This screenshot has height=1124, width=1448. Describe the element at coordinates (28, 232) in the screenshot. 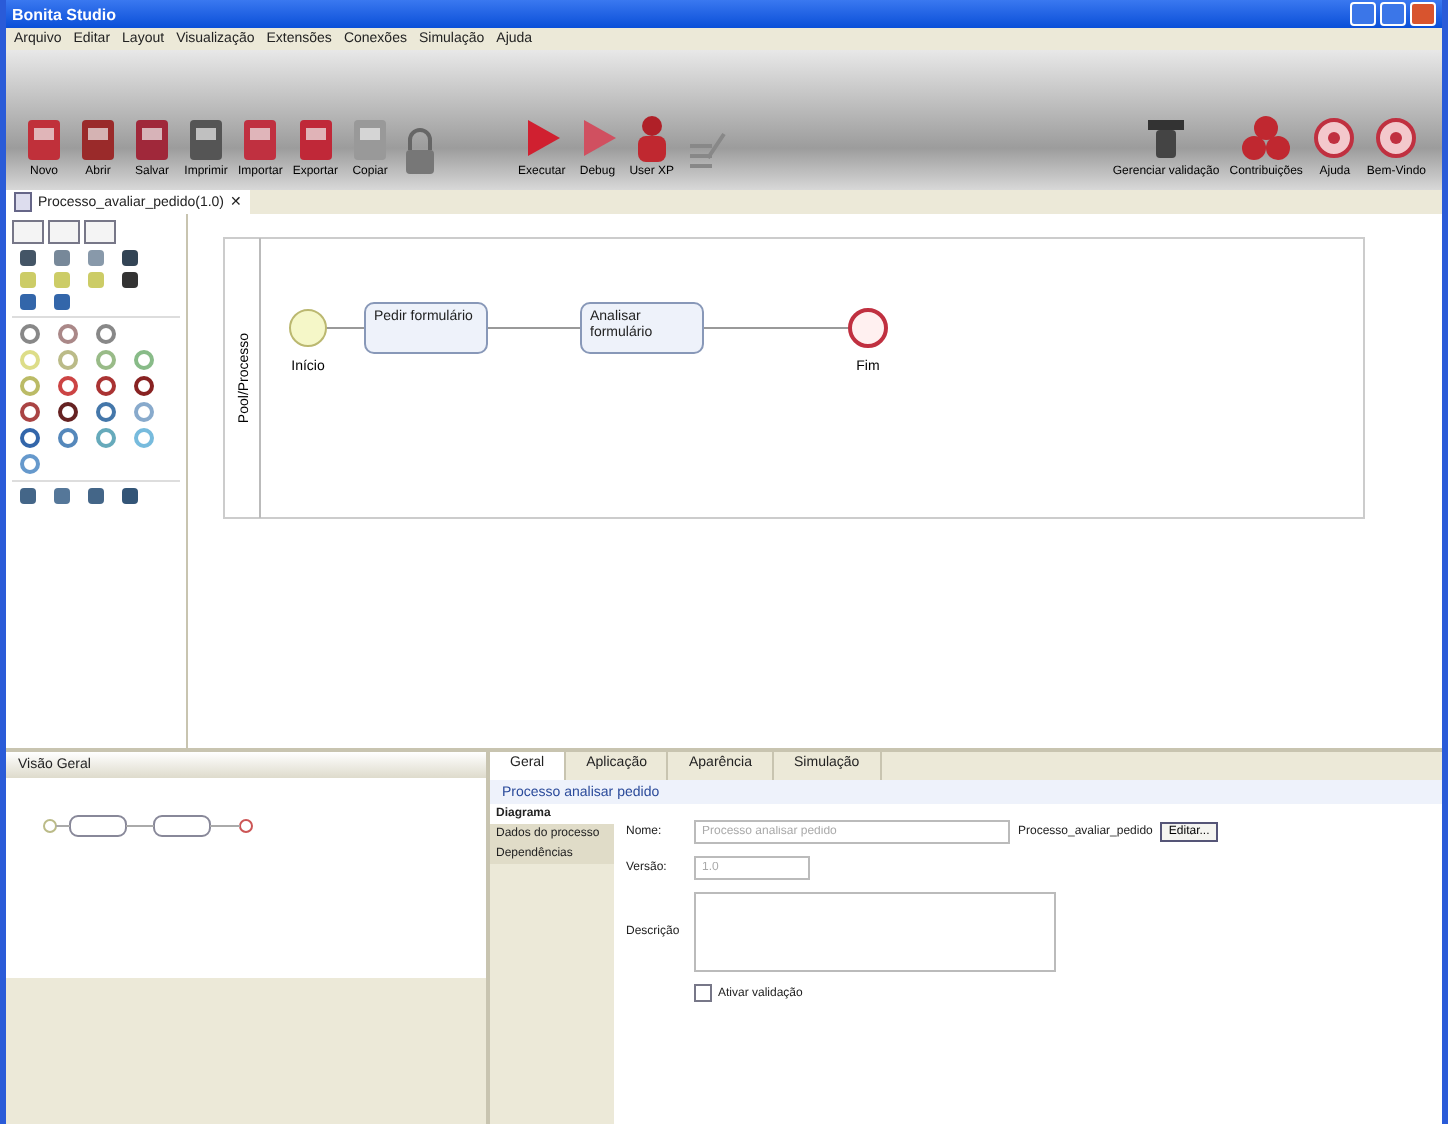

I see `select-tool-icon` at that location.